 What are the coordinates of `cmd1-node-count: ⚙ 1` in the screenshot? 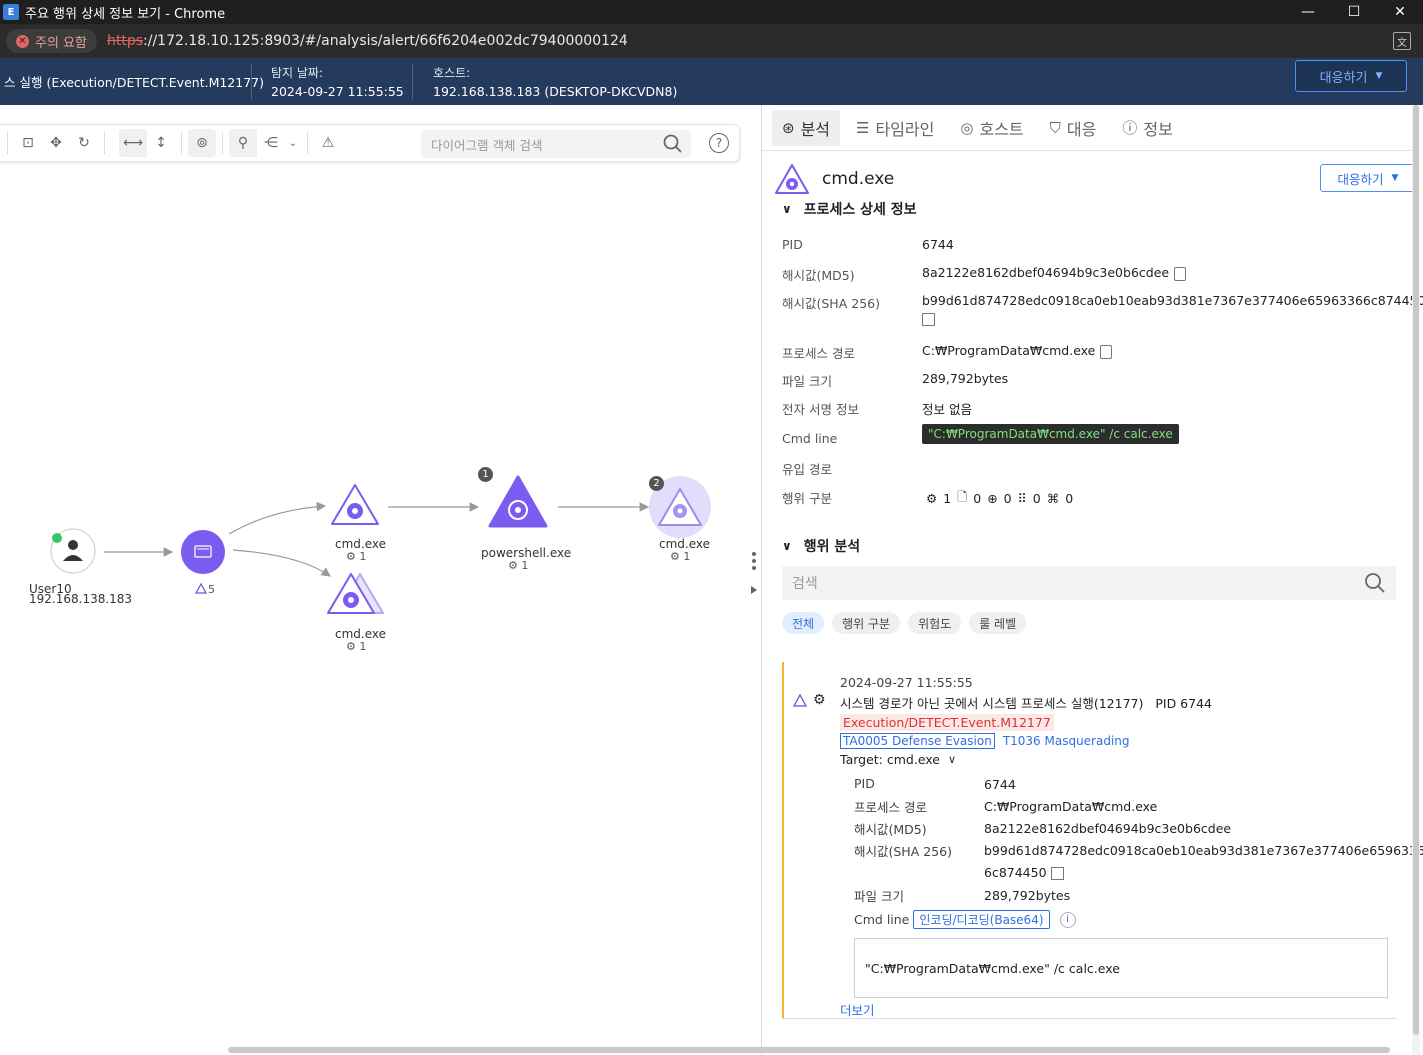 It's located at (356, 556).